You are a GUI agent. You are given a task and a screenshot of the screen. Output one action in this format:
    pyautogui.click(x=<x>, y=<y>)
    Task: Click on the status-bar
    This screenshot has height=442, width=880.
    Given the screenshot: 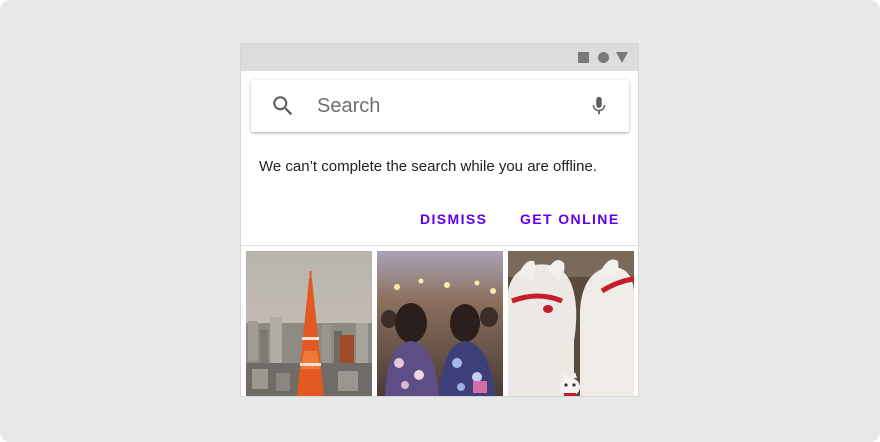 What is the action you would take?
    pyautogui.click(x=439, y=57)
    